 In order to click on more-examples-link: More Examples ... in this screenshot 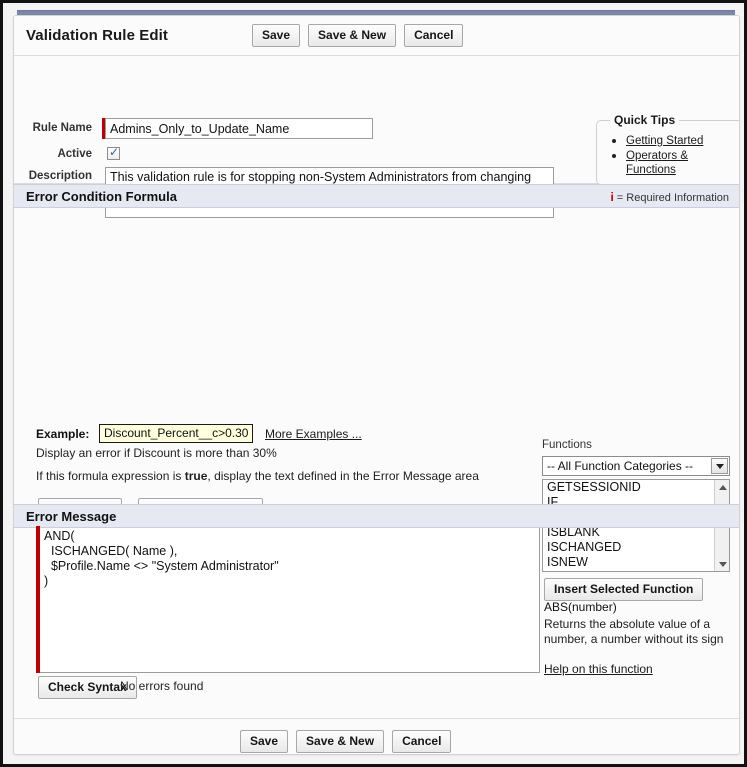, I will do `click(313, 434)`.